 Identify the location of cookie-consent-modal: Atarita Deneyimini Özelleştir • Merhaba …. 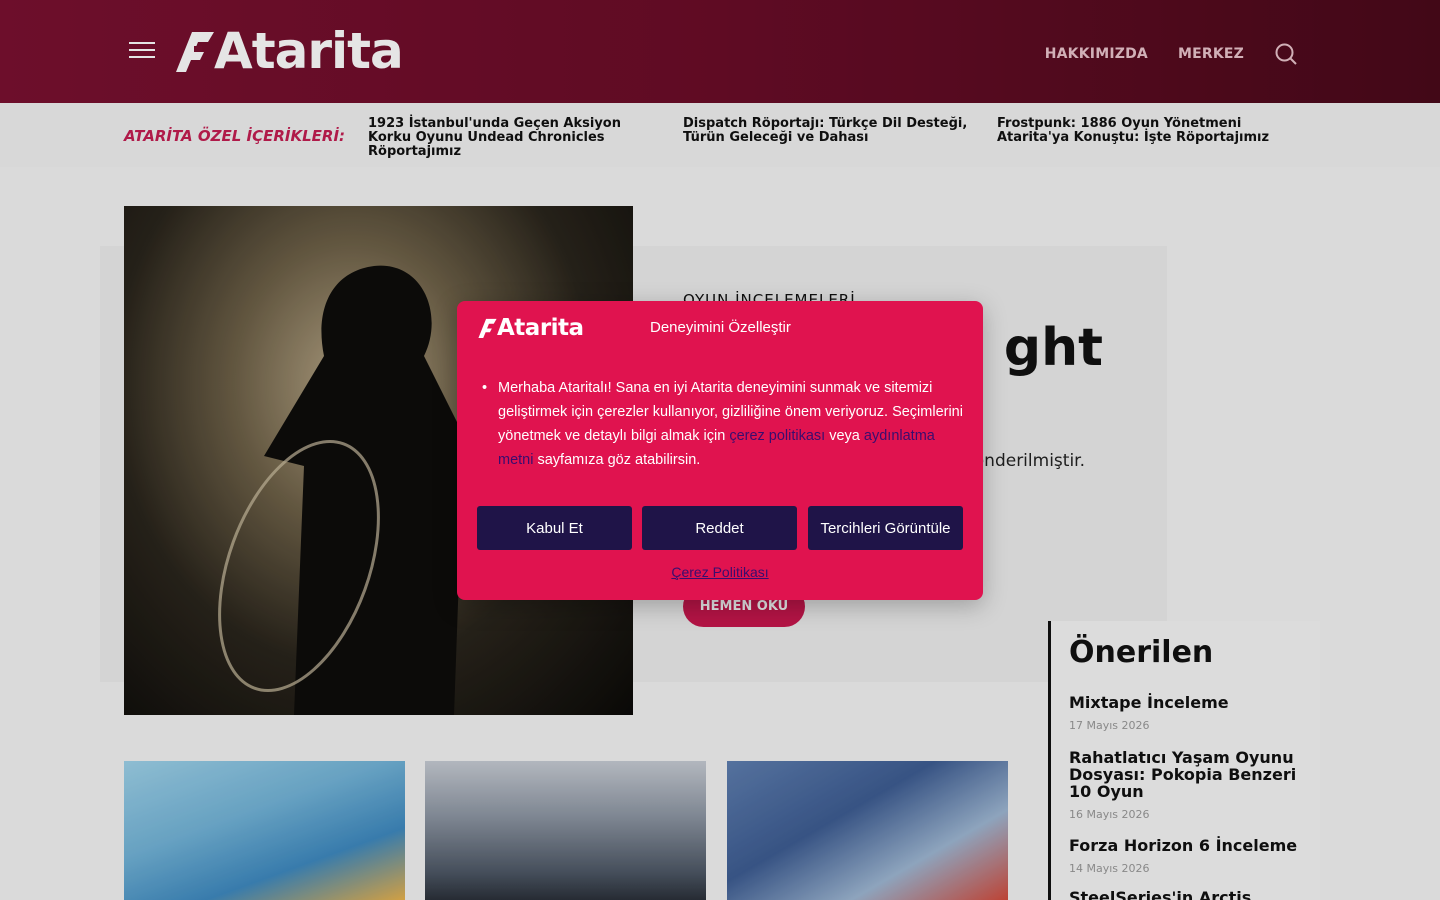
(720, 450).